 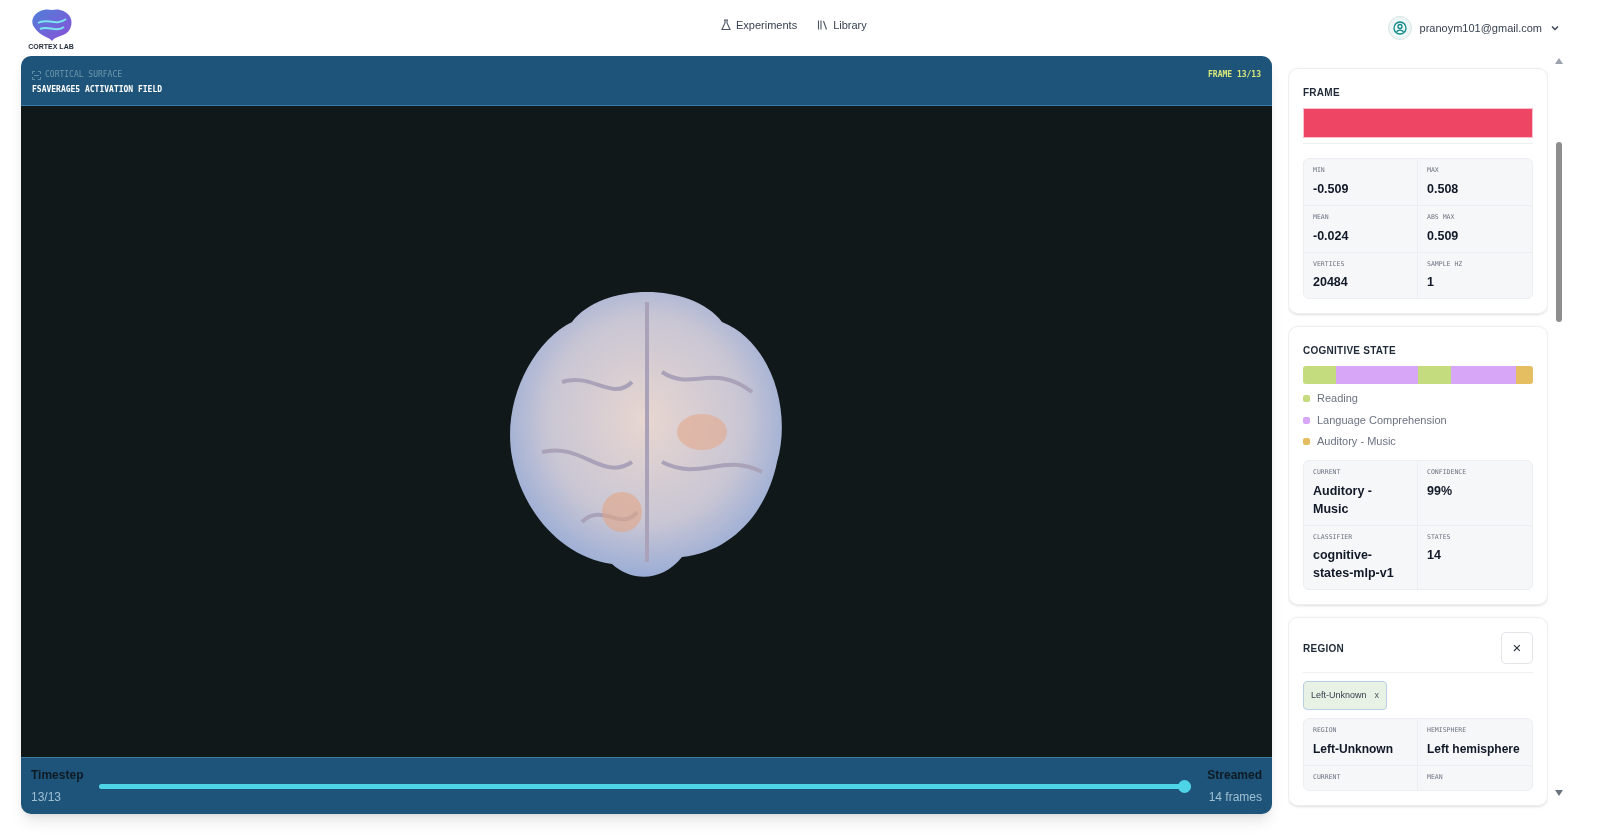 I want to click on scroll-down-icon, so click(x=1559, y=793).